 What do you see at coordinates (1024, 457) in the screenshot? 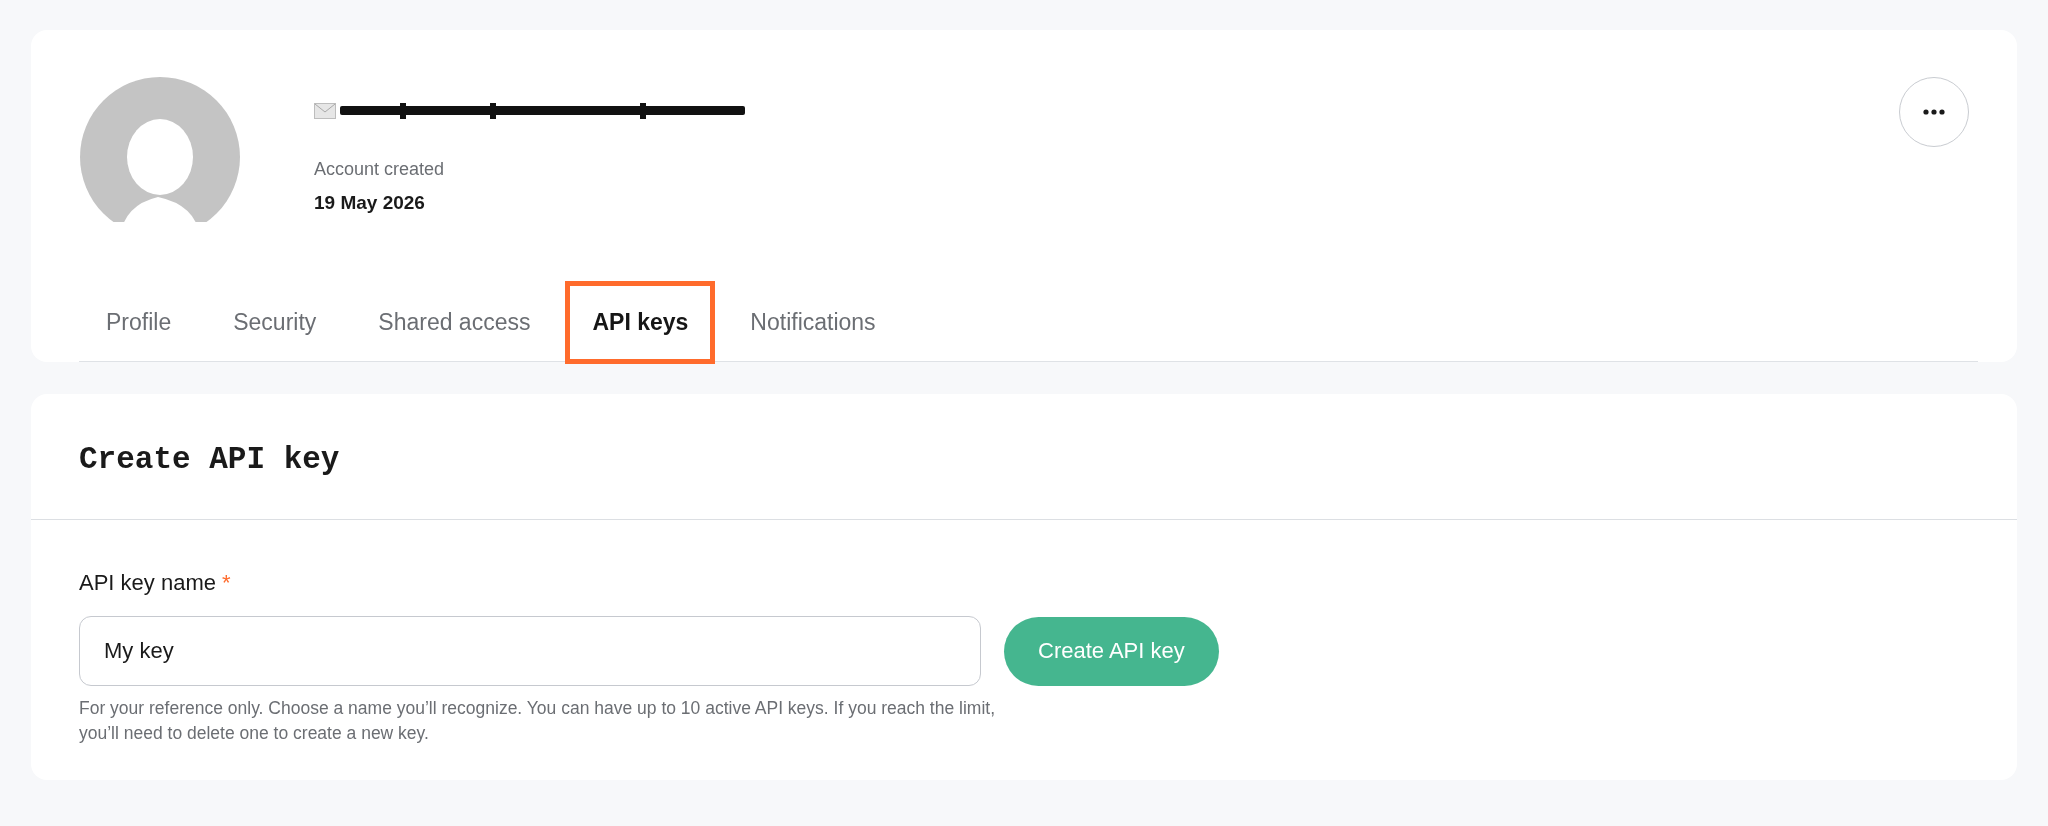
I see `section-title: Create API key` at bounding box center [1024, 457].